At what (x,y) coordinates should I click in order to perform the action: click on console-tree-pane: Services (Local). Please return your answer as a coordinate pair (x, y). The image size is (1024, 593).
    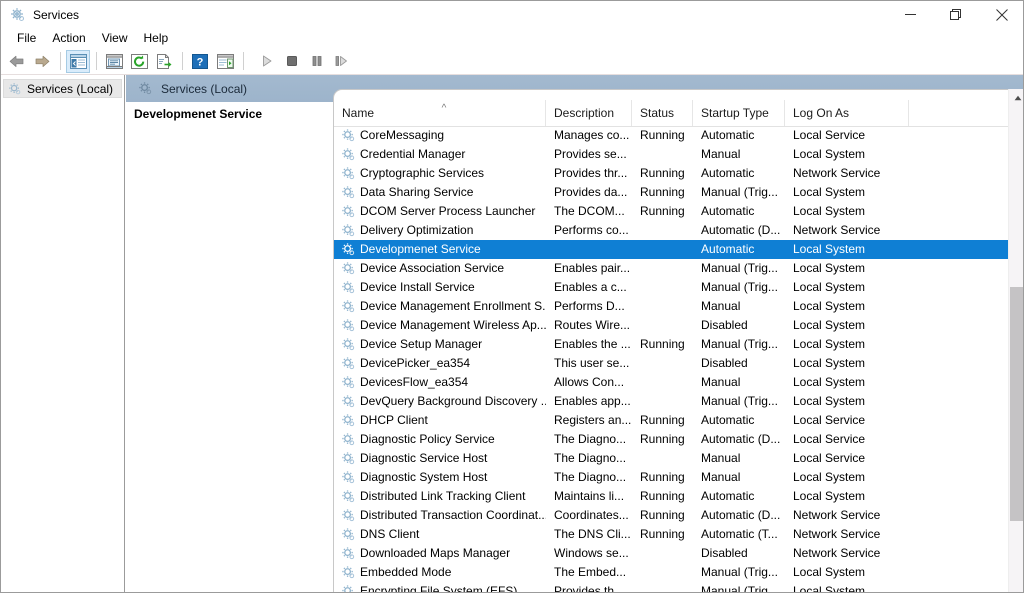
    Looking at the image, I should click on (63, 333).